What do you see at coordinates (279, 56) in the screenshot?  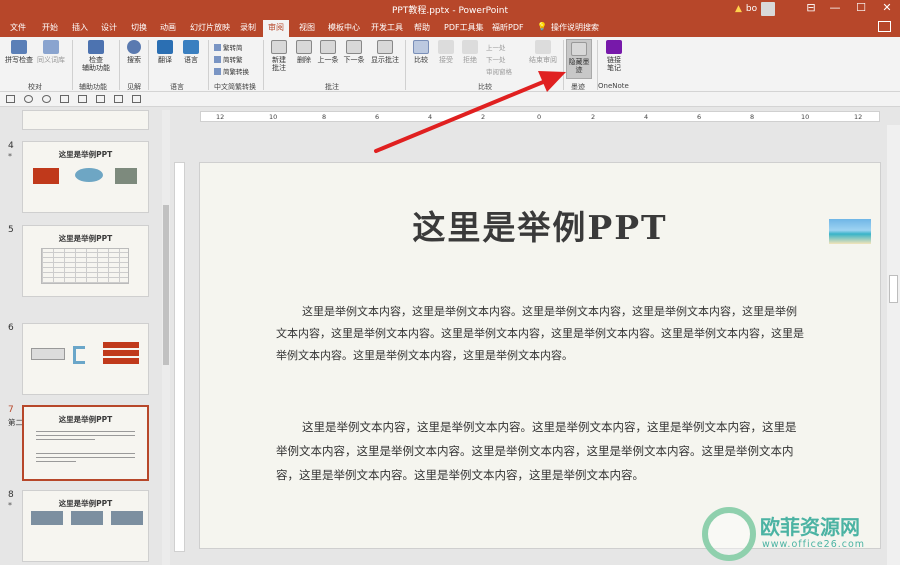 I see `new-comment-button: 新建 批注` at bounding box center [279, 56].